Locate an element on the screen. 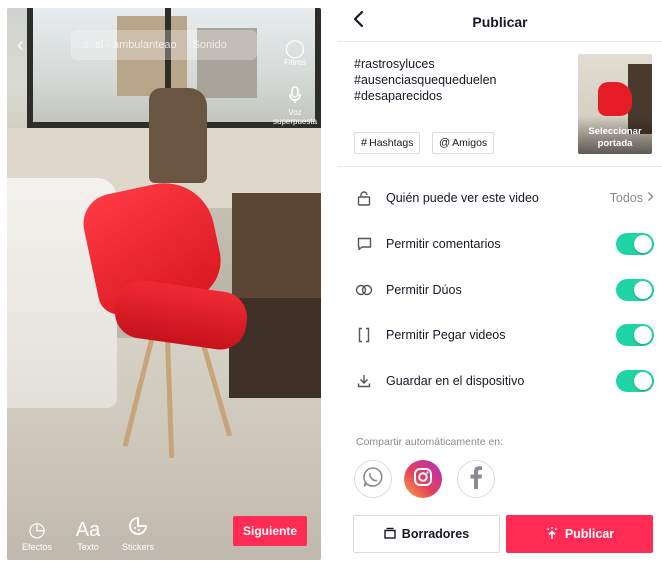 The image size is (662, 564). cover-selector: Seleccionar portada is located at coordinates (615, 104).